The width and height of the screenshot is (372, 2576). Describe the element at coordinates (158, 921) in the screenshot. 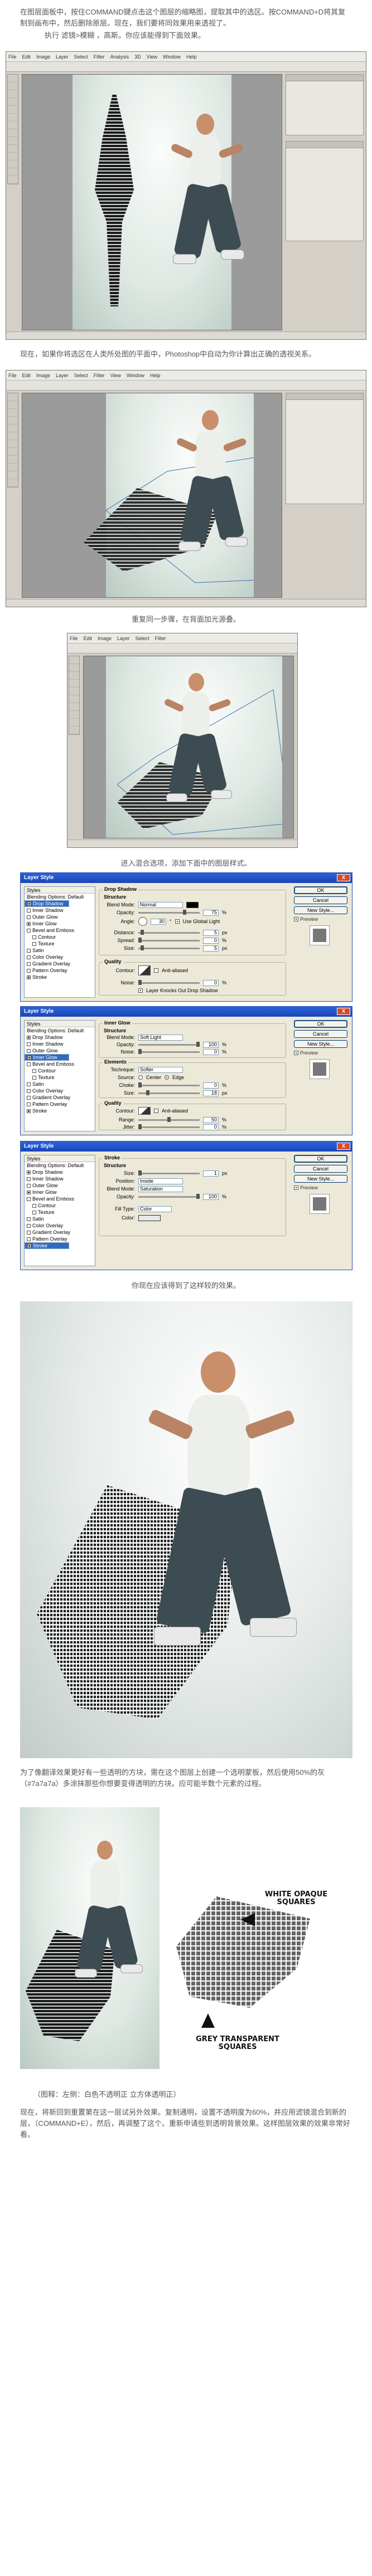

I see `angle-field: 30` at that location.